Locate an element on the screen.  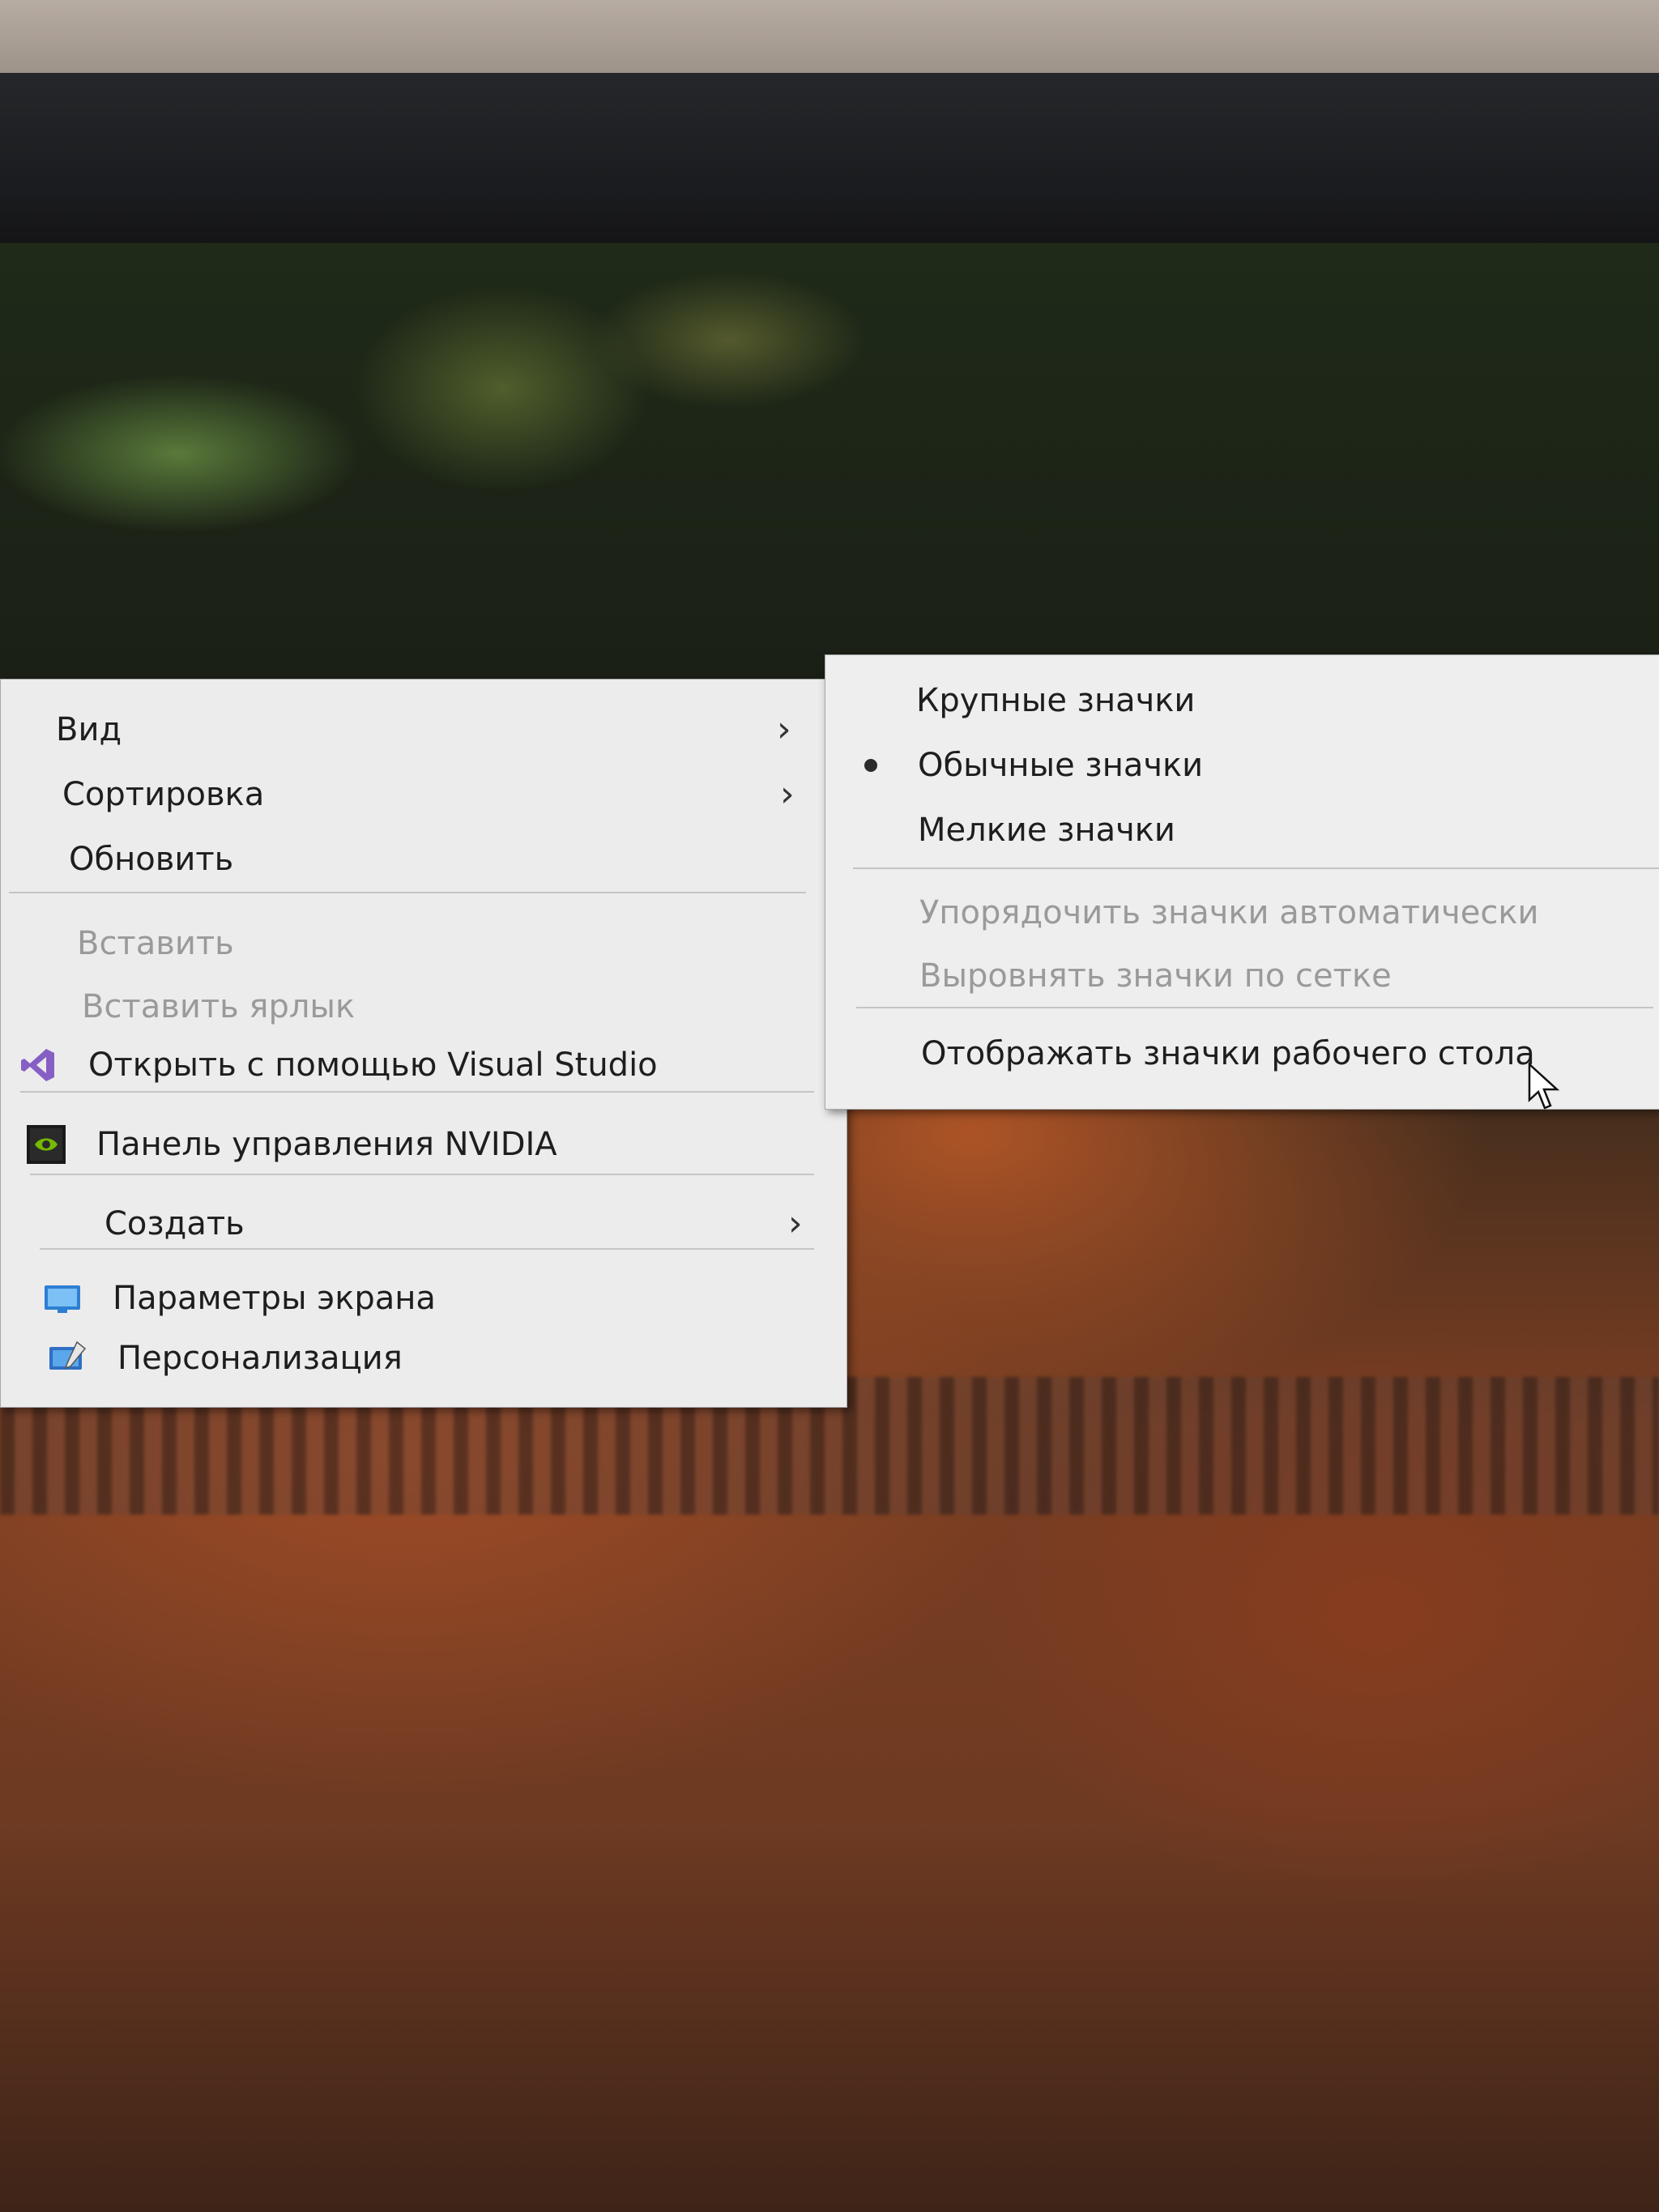
monitor-bezel is located at coordinates (829, 160).